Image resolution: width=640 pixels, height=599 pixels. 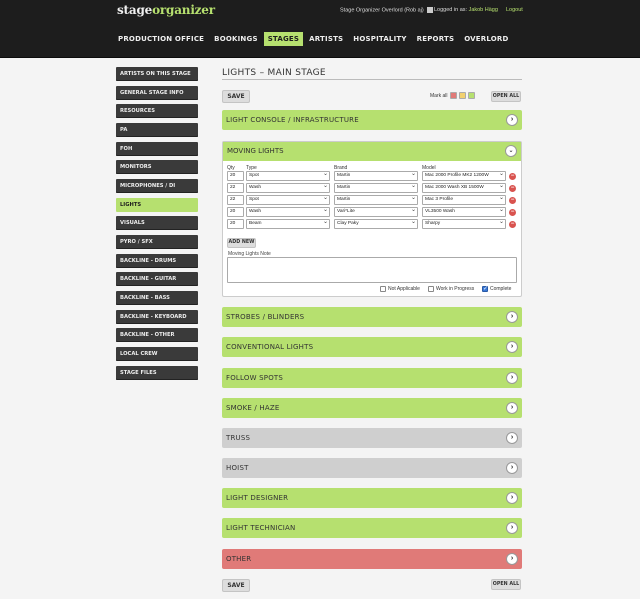 What do you see at coordinates (157, 74) in the screenshot?
I see `sidebar-item-artists-on-this-stage: ARTISTS ON THIS STAGE` at bounding box center [157, 74].